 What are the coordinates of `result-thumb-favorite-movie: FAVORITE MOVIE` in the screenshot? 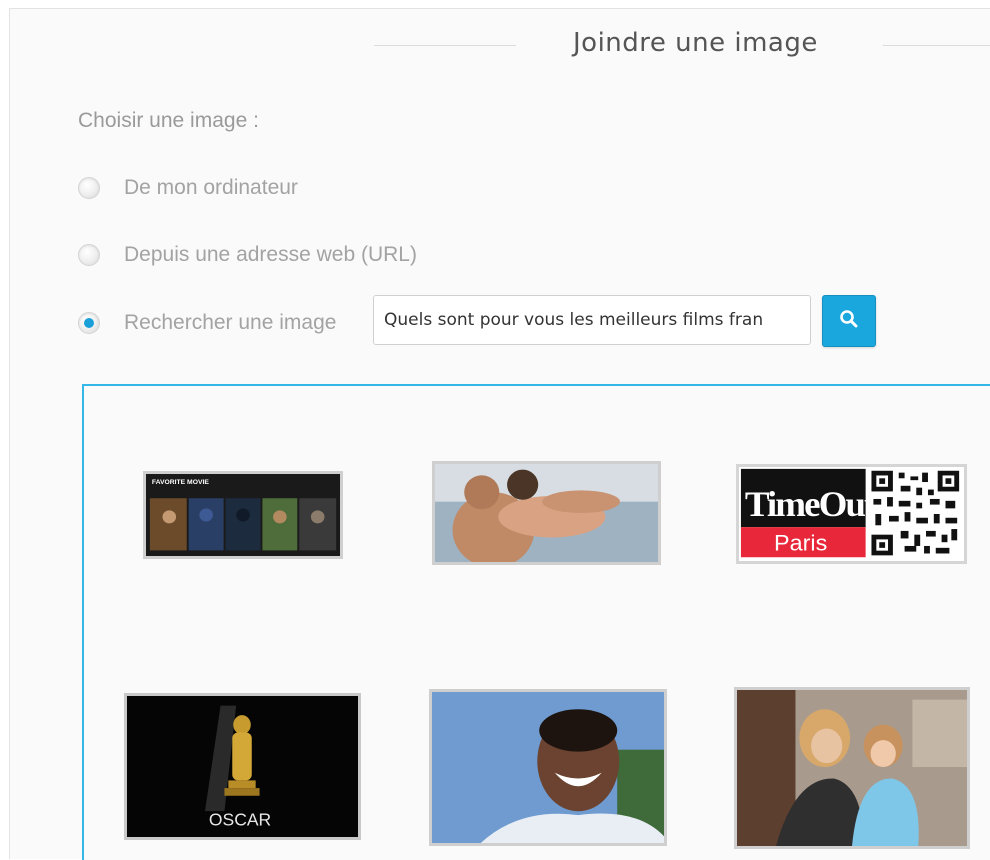 It's located at (243, 515).